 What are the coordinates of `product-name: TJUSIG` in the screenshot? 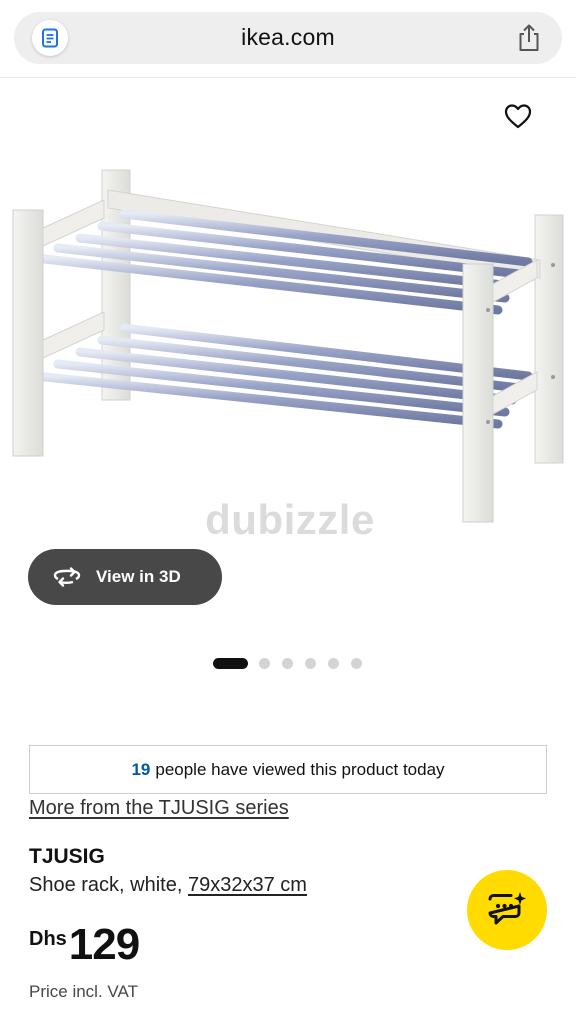 It's located at (67, 856).